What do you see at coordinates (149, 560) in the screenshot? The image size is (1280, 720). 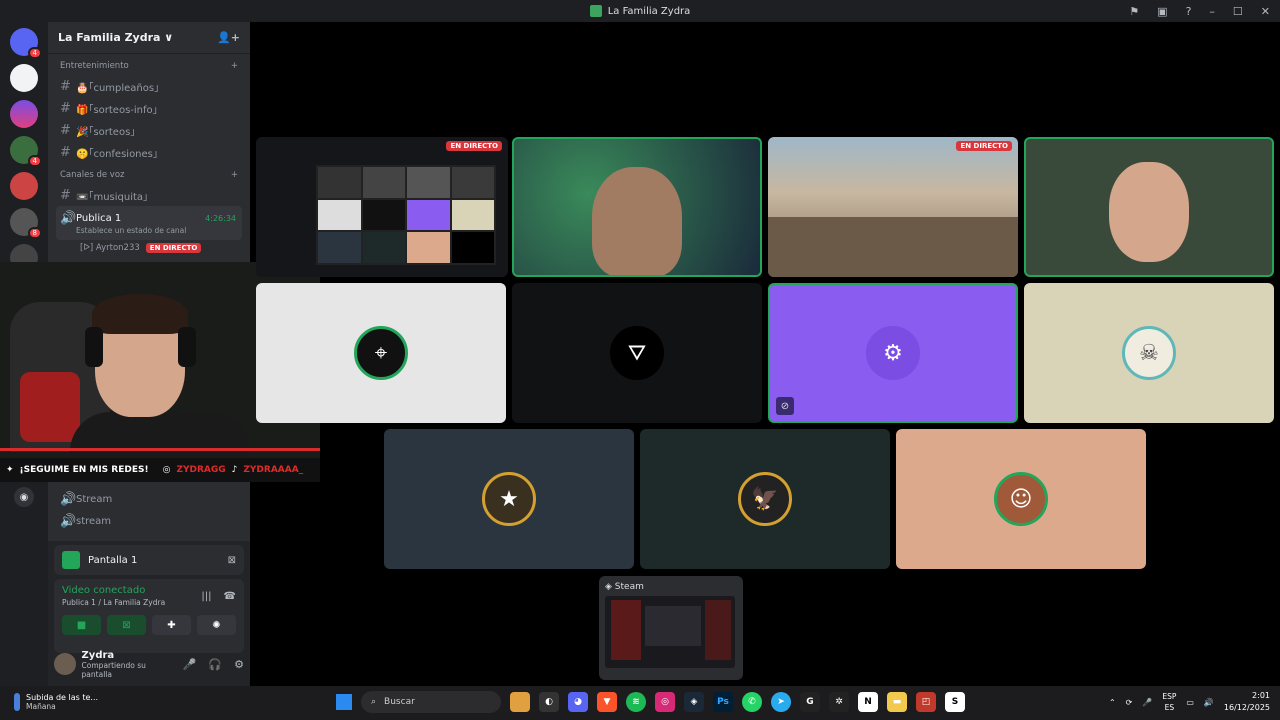 I see `screen-share-preview: Pantalla 1 ⊠` at bounding box center [149, 560].